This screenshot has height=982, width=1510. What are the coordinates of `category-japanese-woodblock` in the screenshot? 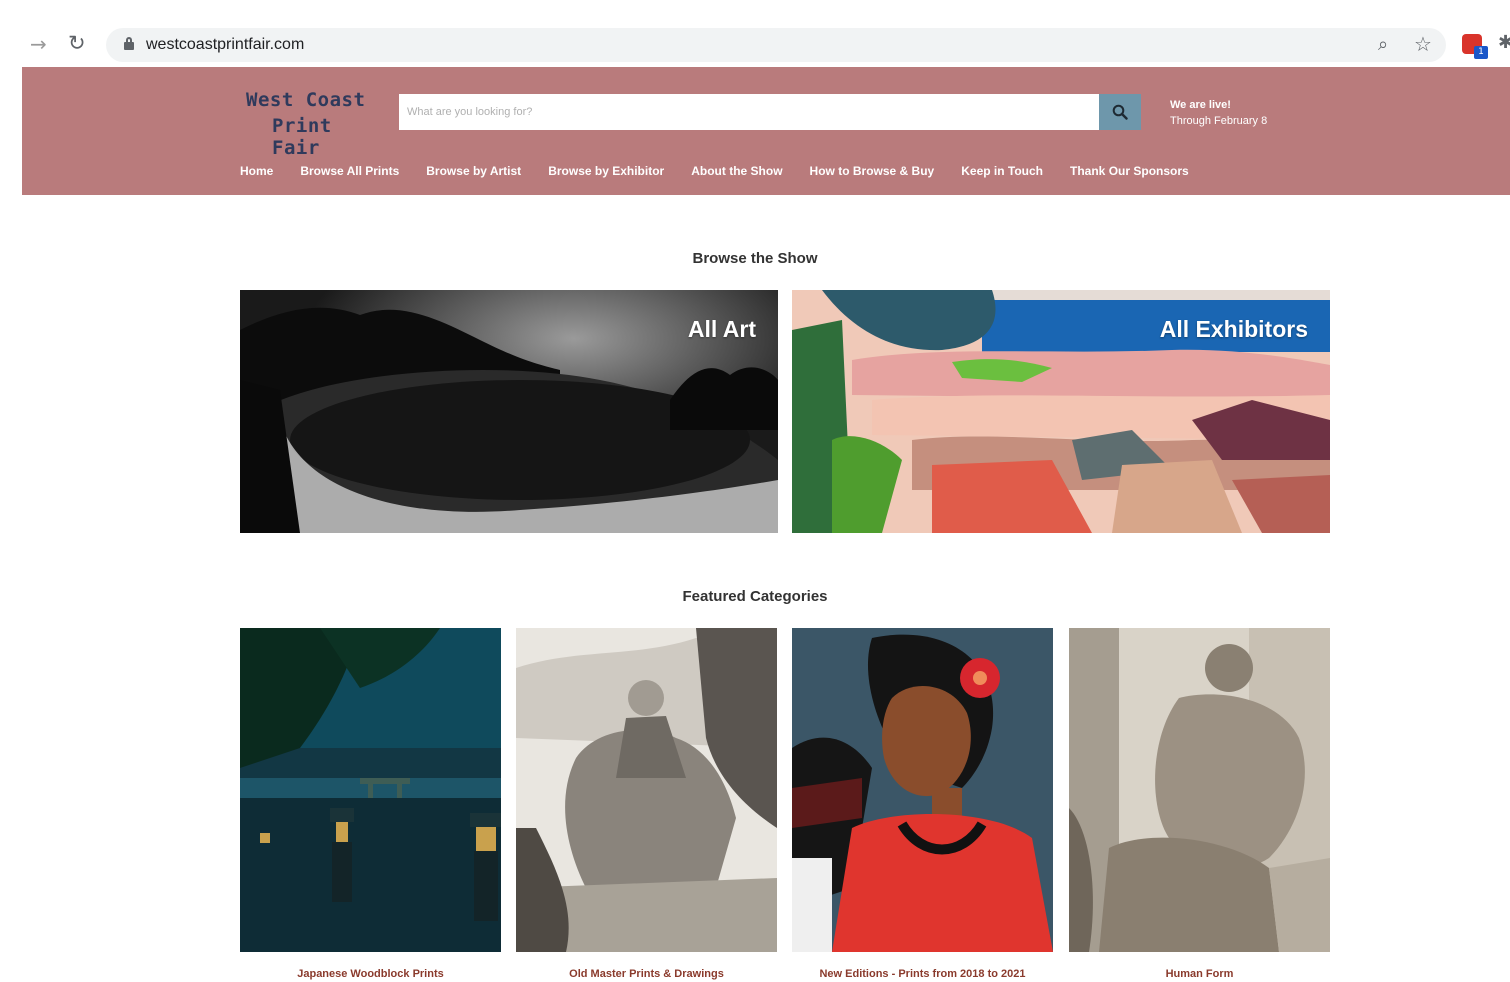 It's located at (370, 790).